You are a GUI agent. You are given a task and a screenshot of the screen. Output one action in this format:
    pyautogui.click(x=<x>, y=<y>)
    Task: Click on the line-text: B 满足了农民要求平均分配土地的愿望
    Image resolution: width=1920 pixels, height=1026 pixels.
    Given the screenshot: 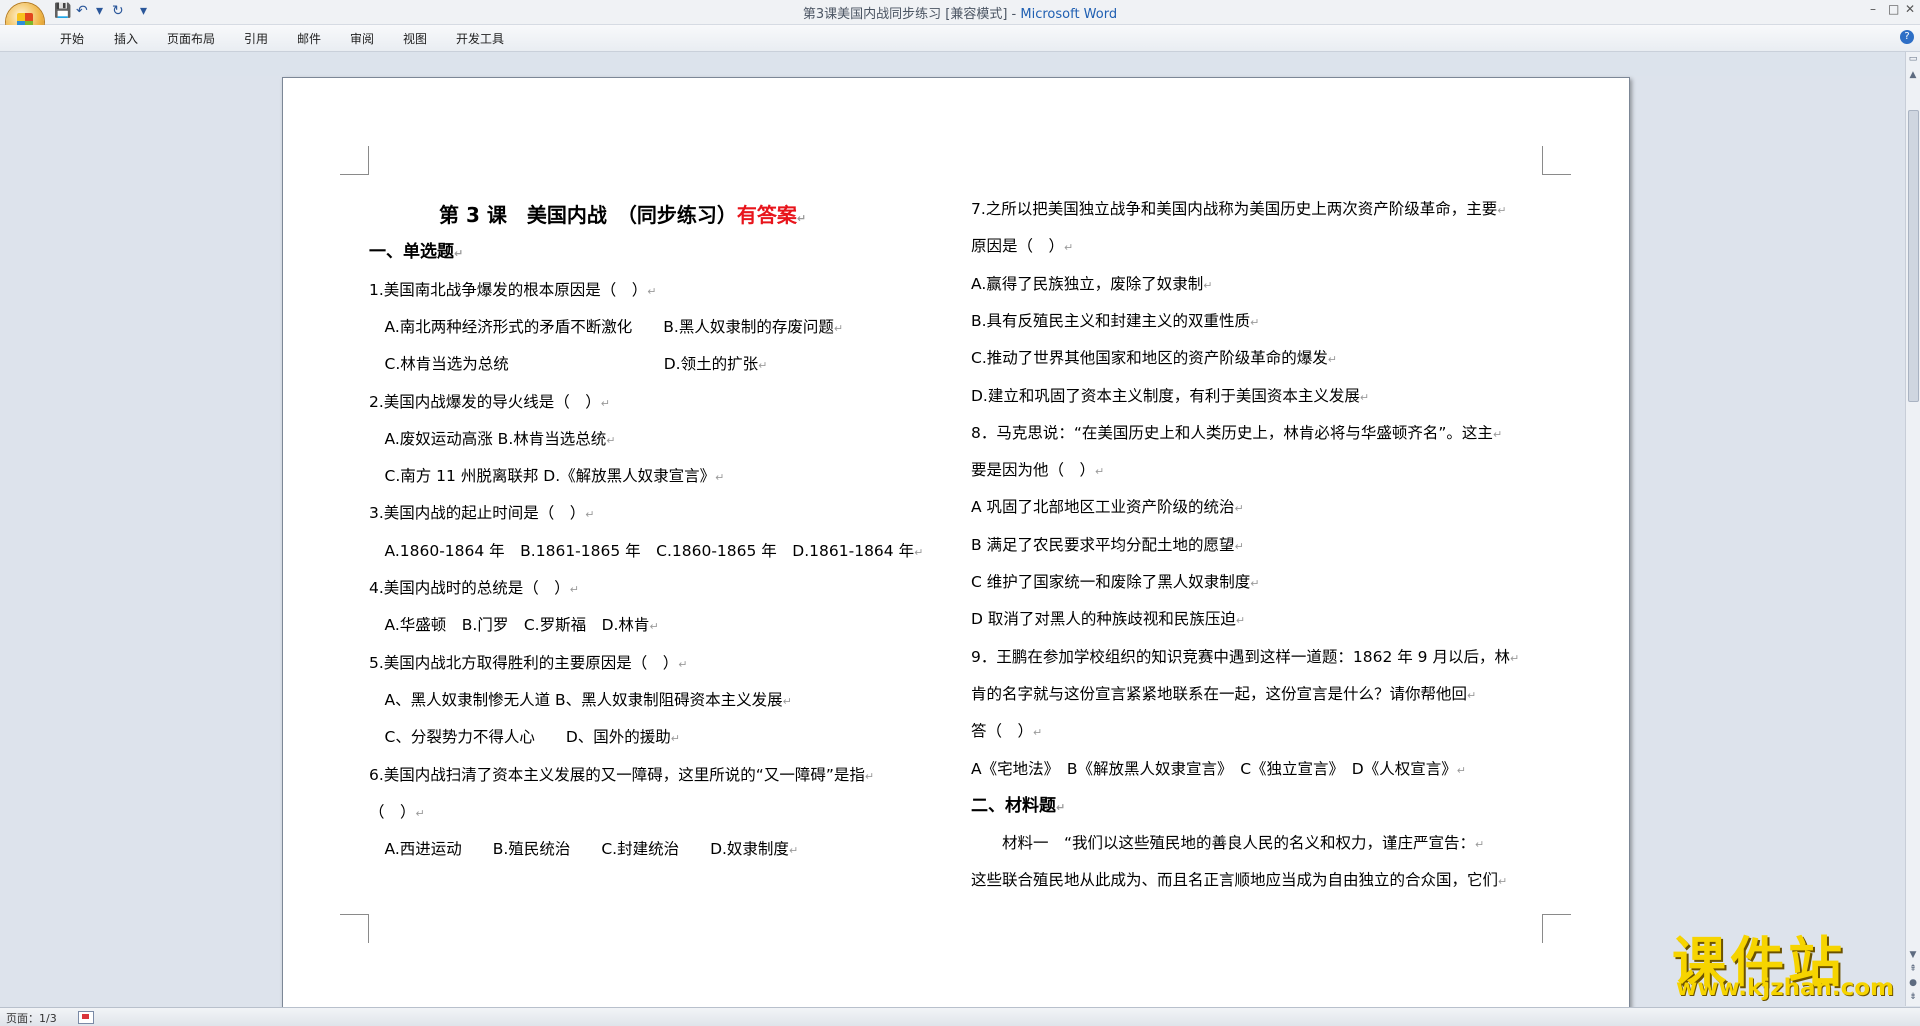 What is the action you would take?
    pyautogui.click(x=1103, y=544)
    